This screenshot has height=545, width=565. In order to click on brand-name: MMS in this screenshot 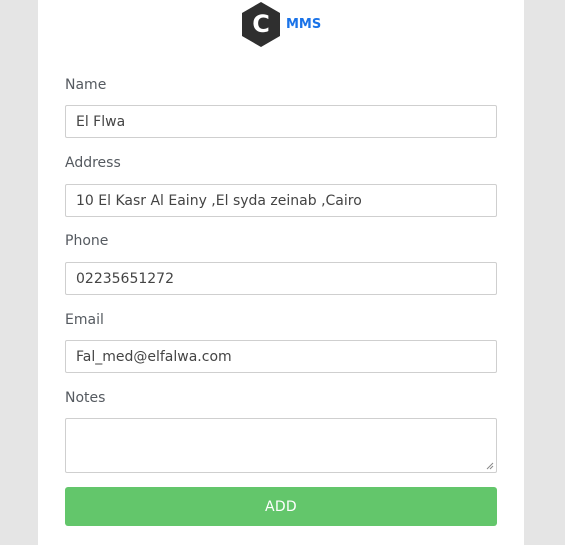, I will do `click(304, 24)`.